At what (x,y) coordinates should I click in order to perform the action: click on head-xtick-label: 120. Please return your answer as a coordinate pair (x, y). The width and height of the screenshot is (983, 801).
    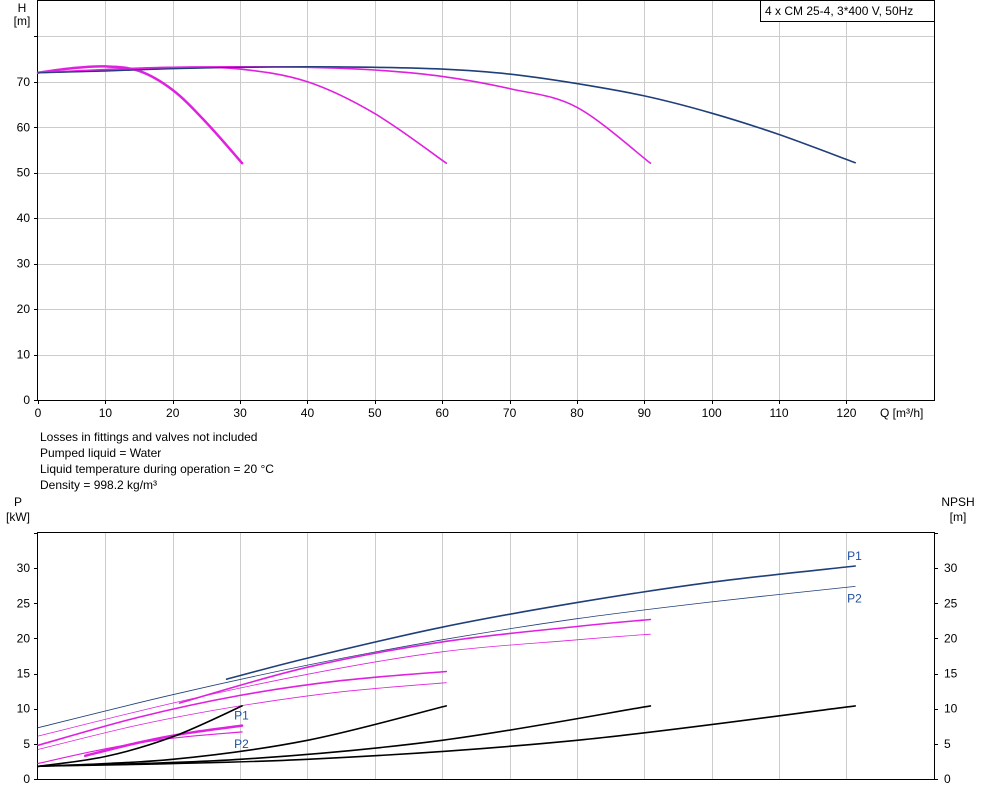
    Looking at the image, I should click on (846, 413).